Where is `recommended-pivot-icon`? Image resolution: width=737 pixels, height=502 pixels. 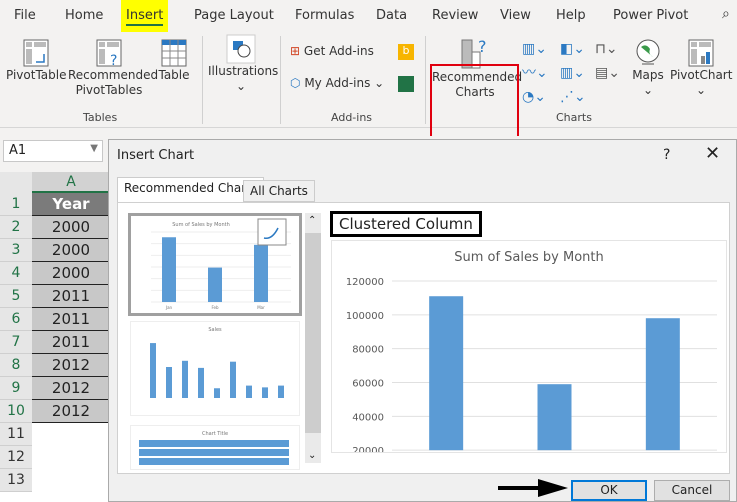
recommended-pivot-icon is located at coordinates (272, 232).